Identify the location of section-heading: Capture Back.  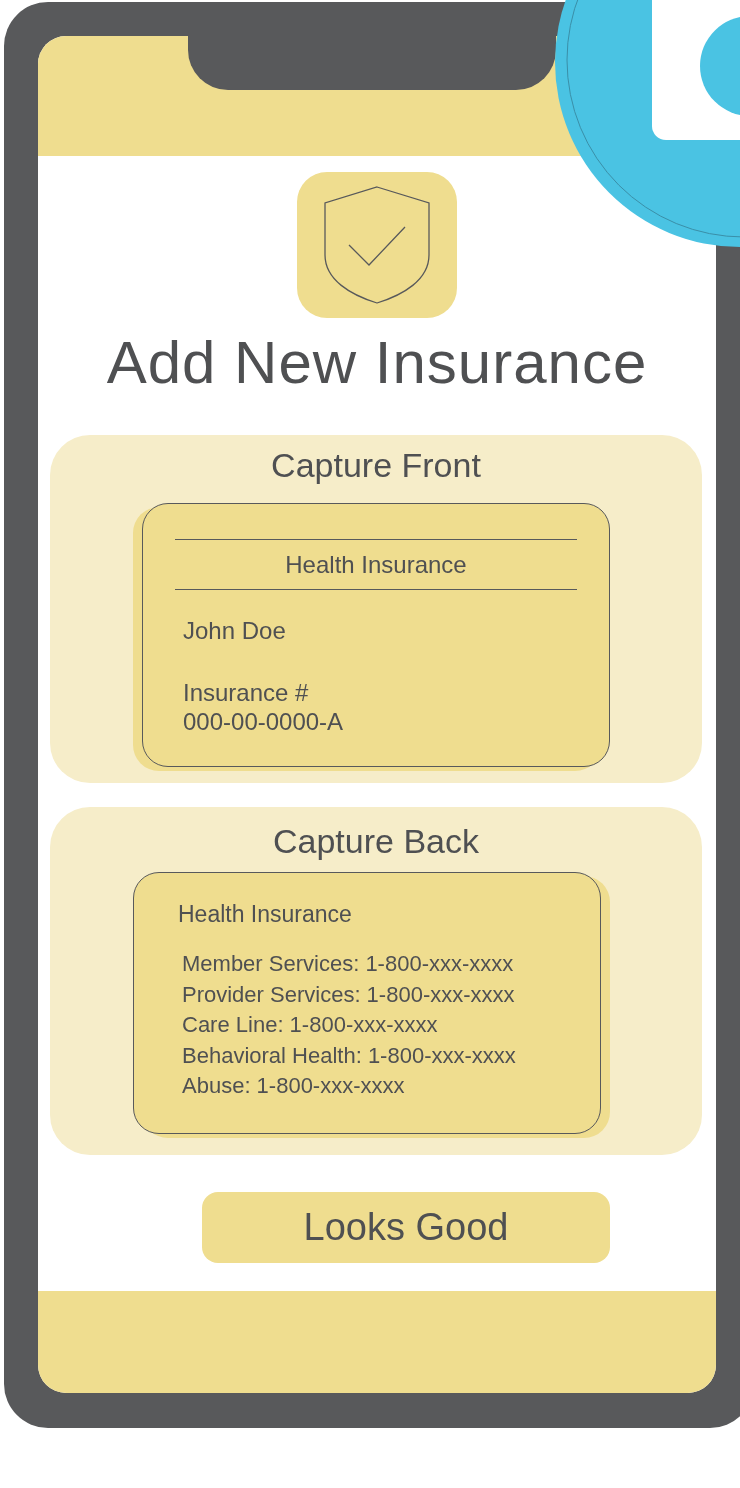
(376, 841).